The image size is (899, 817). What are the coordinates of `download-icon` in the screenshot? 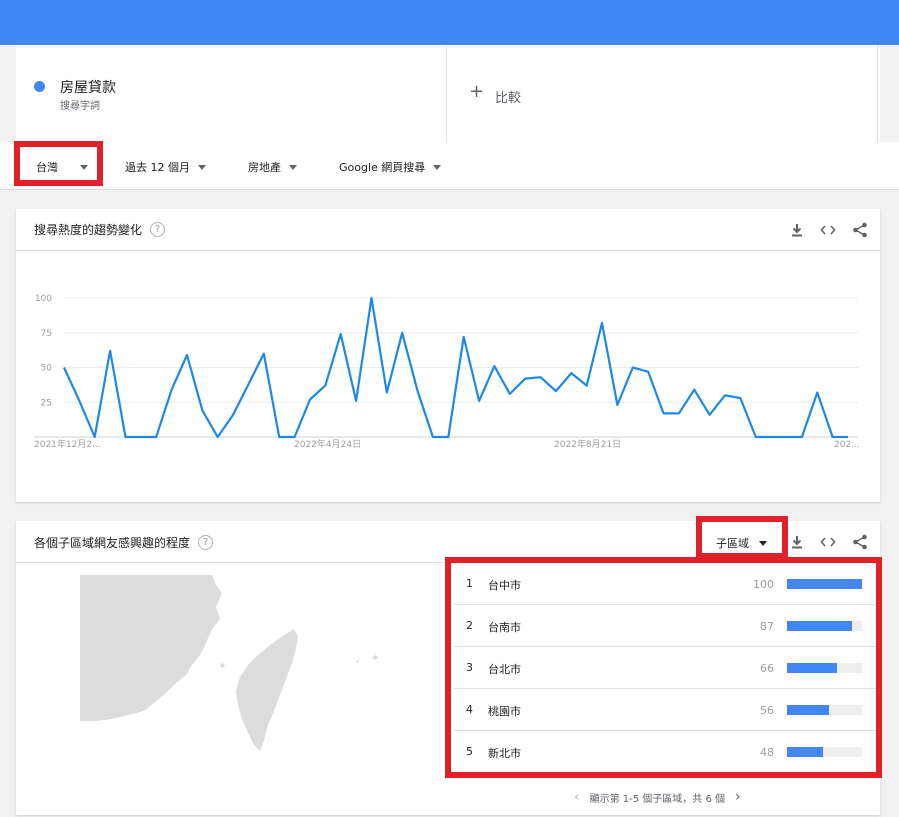 It's located at (797, 542).